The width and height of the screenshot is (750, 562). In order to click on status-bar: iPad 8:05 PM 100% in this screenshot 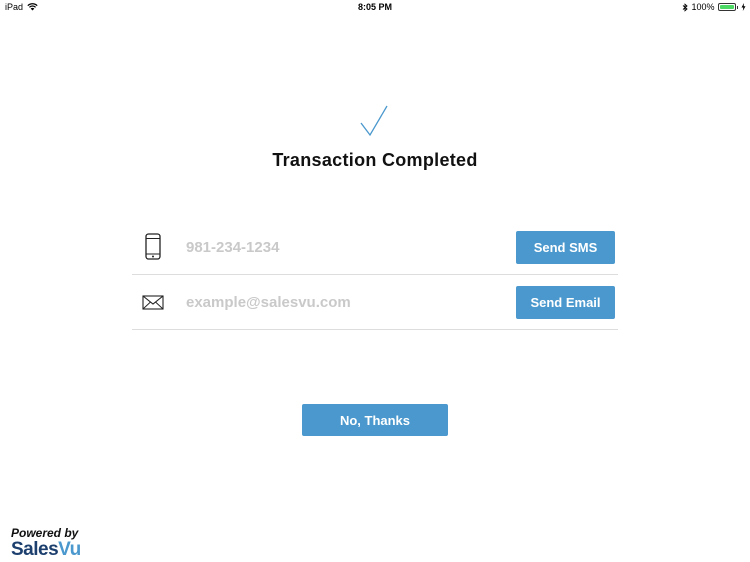, I will do `click(375, 7)`.